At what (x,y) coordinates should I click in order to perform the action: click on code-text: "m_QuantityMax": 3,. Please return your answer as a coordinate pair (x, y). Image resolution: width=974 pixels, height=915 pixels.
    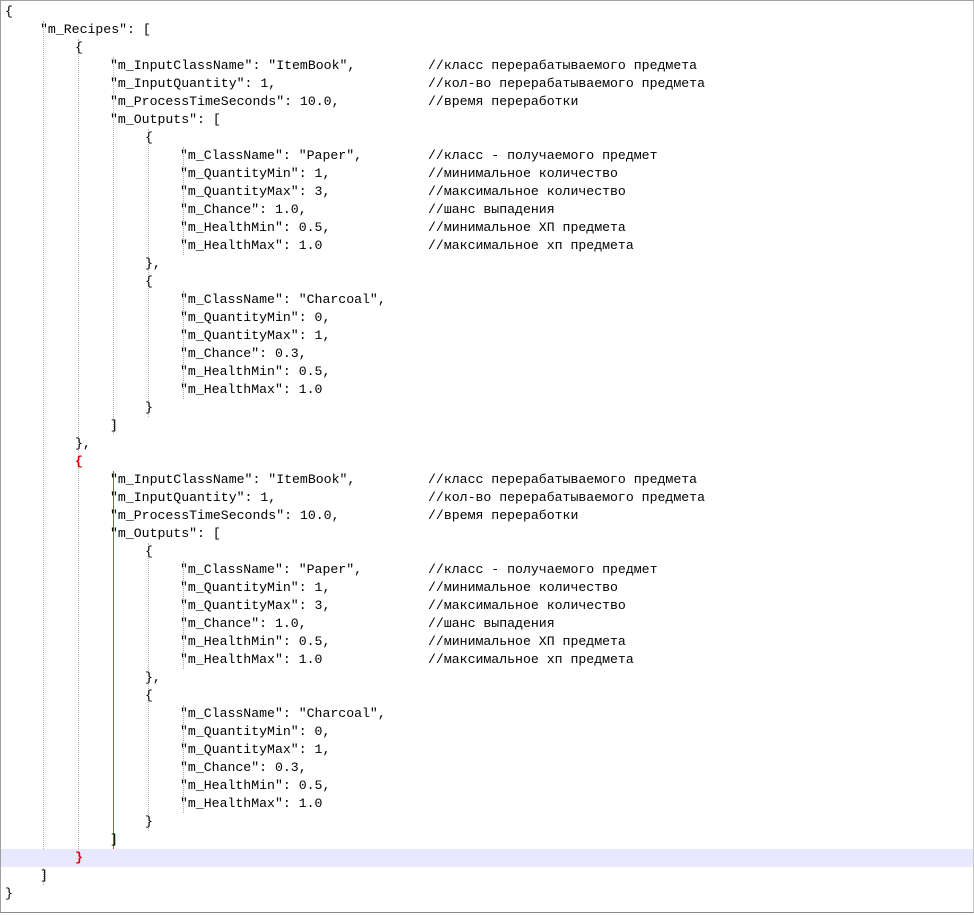
    Looking at the image, I should click on (255, 191).